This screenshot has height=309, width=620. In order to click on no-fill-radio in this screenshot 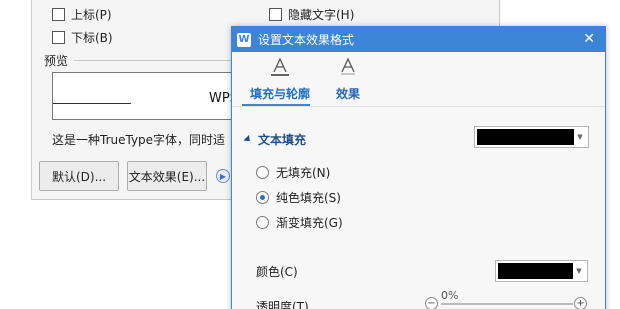, I will do `click(262, 172)`.